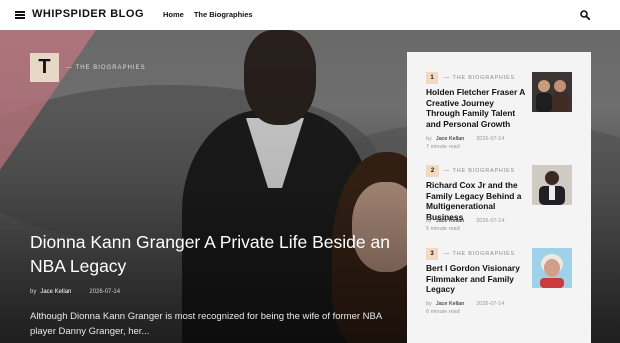 The height and width of the screenshot is (343, 620). Describe the element at coordinates (75, 292) in the screenshot. I see `hero-meta: by Jace Kellan 2026-07-14` at that location.